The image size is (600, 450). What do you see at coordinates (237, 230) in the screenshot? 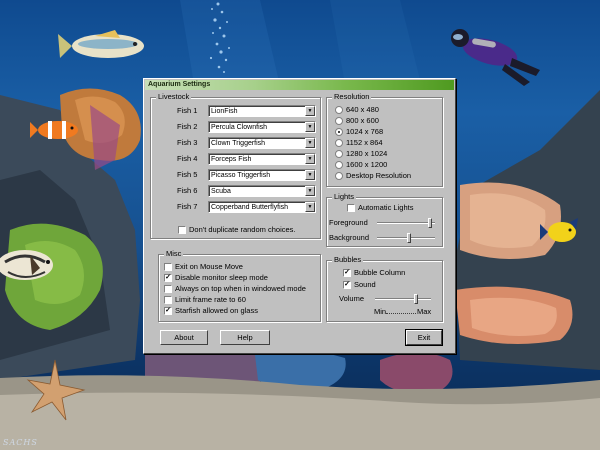
I see `no-duplicate-checkbox: Don't duplicate random choices.` at bounding box center [237, 230].